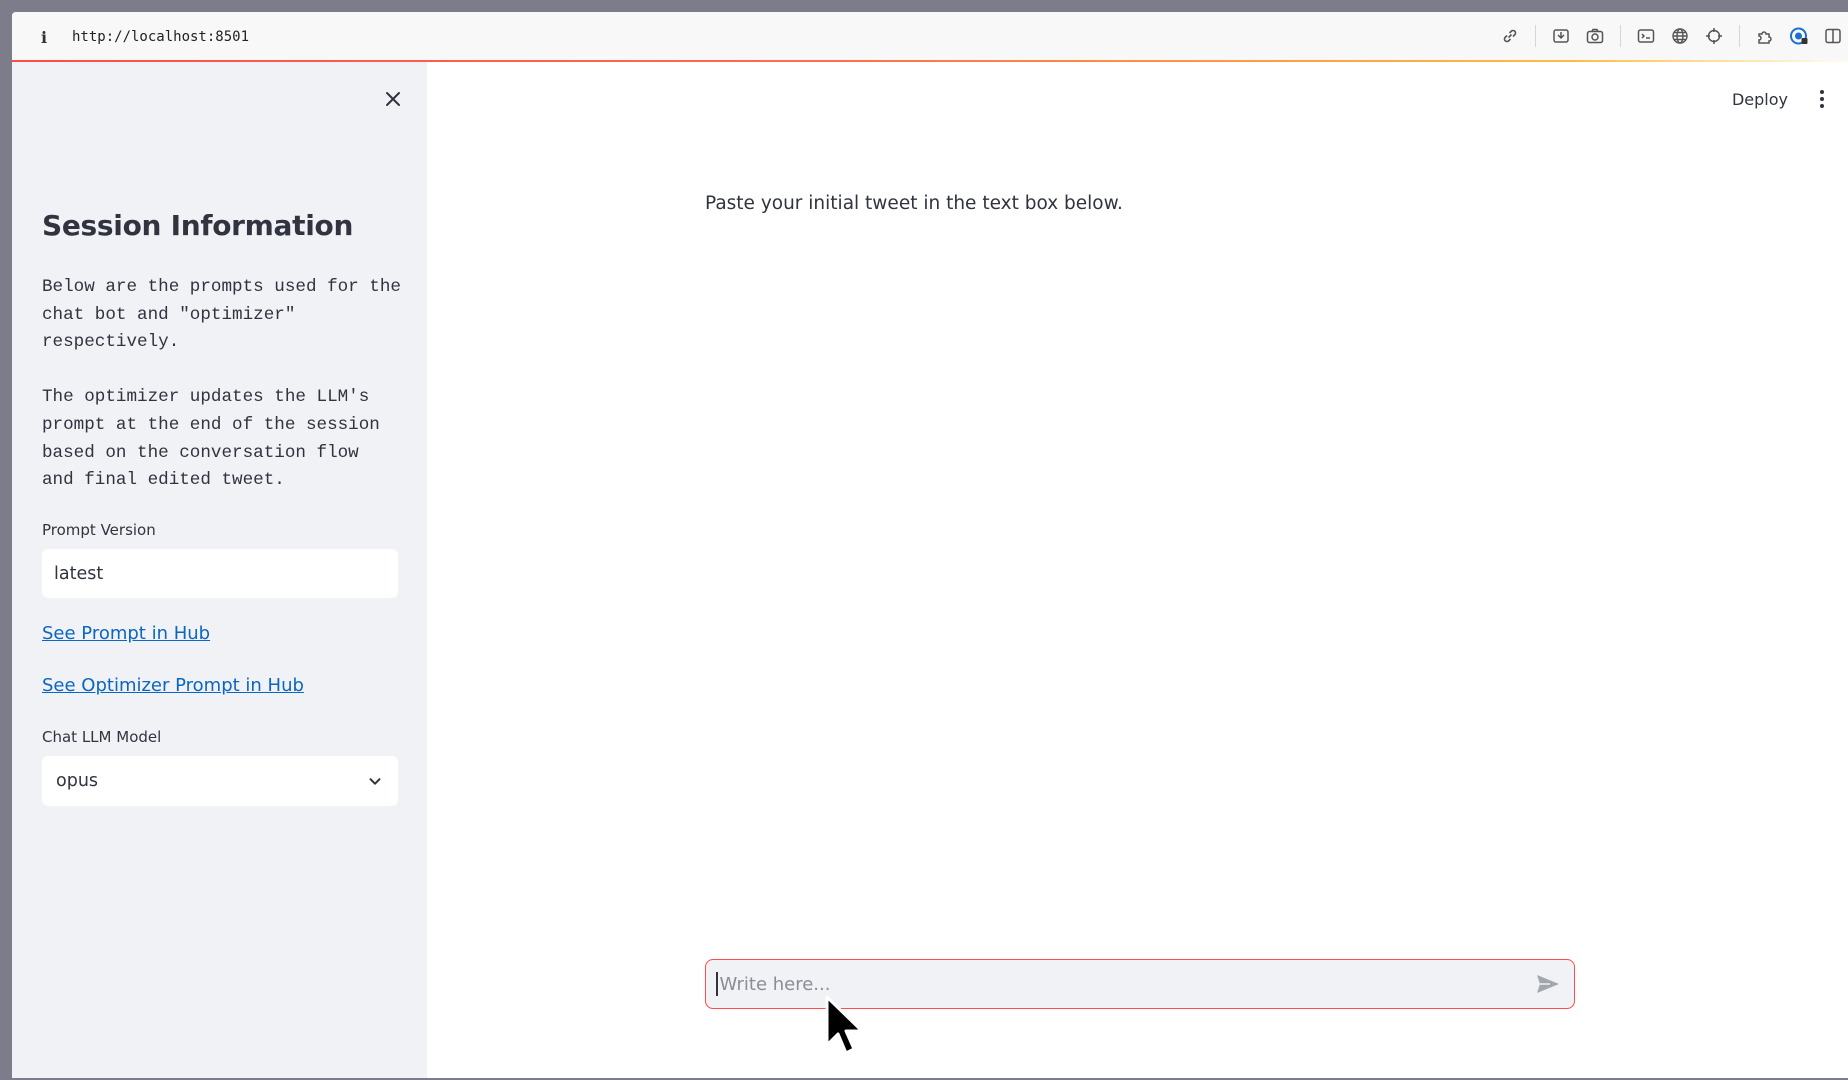  Describe the element at coordinates (844, 1025) in the screenshot. I see `mouse-cursor-icon` at that location.